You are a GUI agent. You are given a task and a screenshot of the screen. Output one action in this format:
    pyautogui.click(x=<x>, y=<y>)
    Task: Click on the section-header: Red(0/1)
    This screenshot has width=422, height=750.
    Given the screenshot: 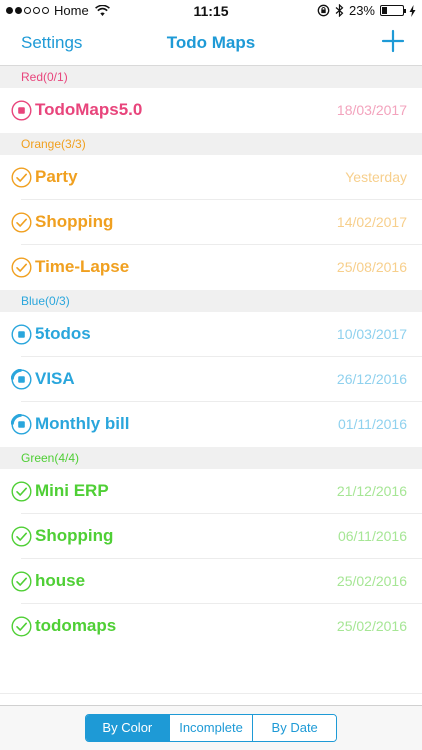 What is the action you would take?
    pyautogui.click(x=211, y=77)
    